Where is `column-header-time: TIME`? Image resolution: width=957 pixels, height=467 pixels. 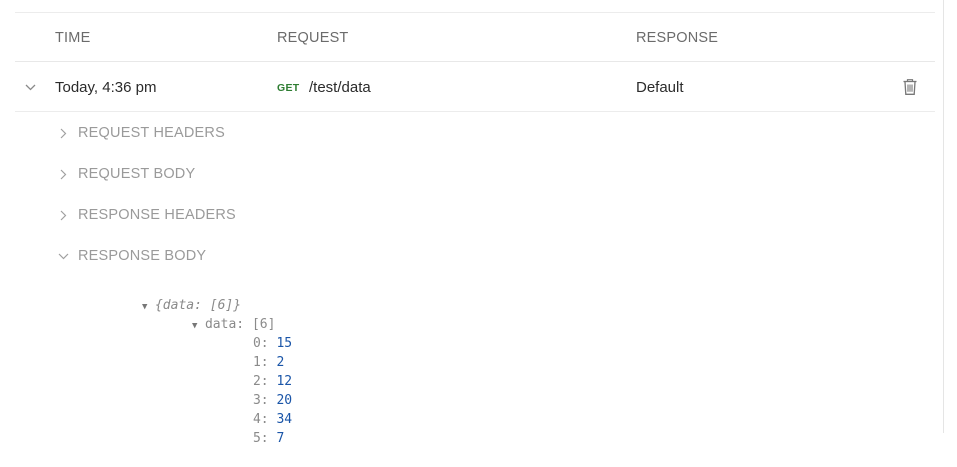 column-header-time: TIME is located at coordinates (73, 38).